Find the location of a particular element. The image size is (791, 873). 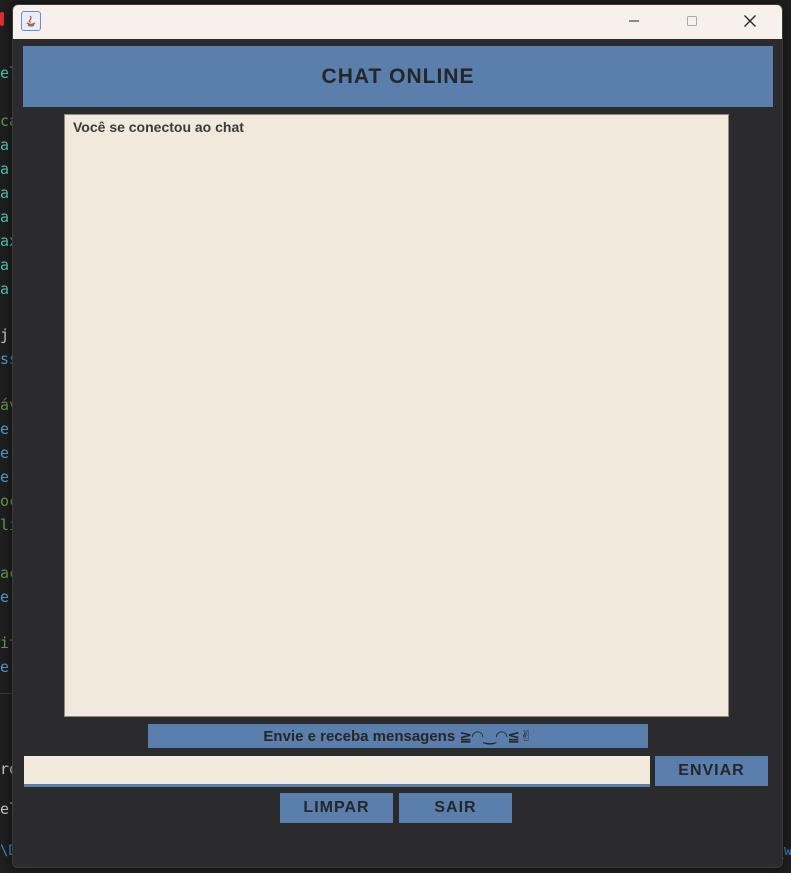

java-app-icon is located at coordinates (31, 21).